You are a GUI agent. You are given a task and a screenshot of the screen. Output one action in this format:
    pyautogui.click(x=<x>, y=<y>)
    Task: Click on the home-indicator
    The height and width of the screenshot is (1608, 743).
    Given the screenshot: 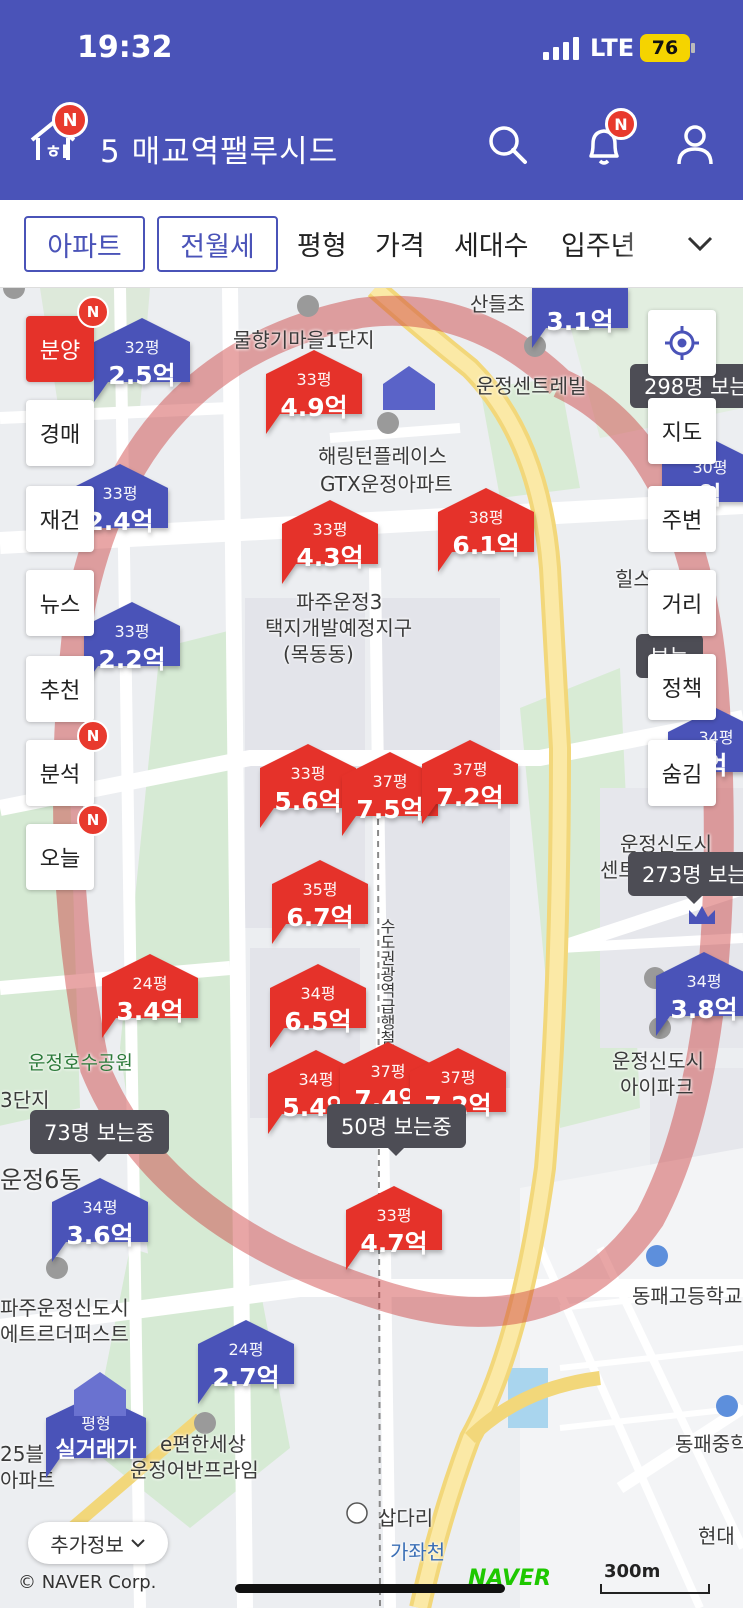 What is the action you would take?
    pyautogui.click(x=370, y=1588)
    